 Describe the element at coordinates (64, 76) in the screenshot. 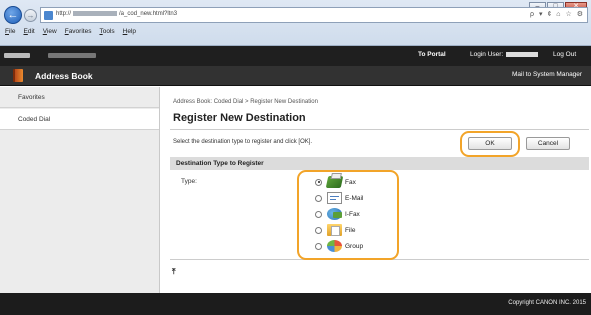

I see `app-title: Address Book` at that location.